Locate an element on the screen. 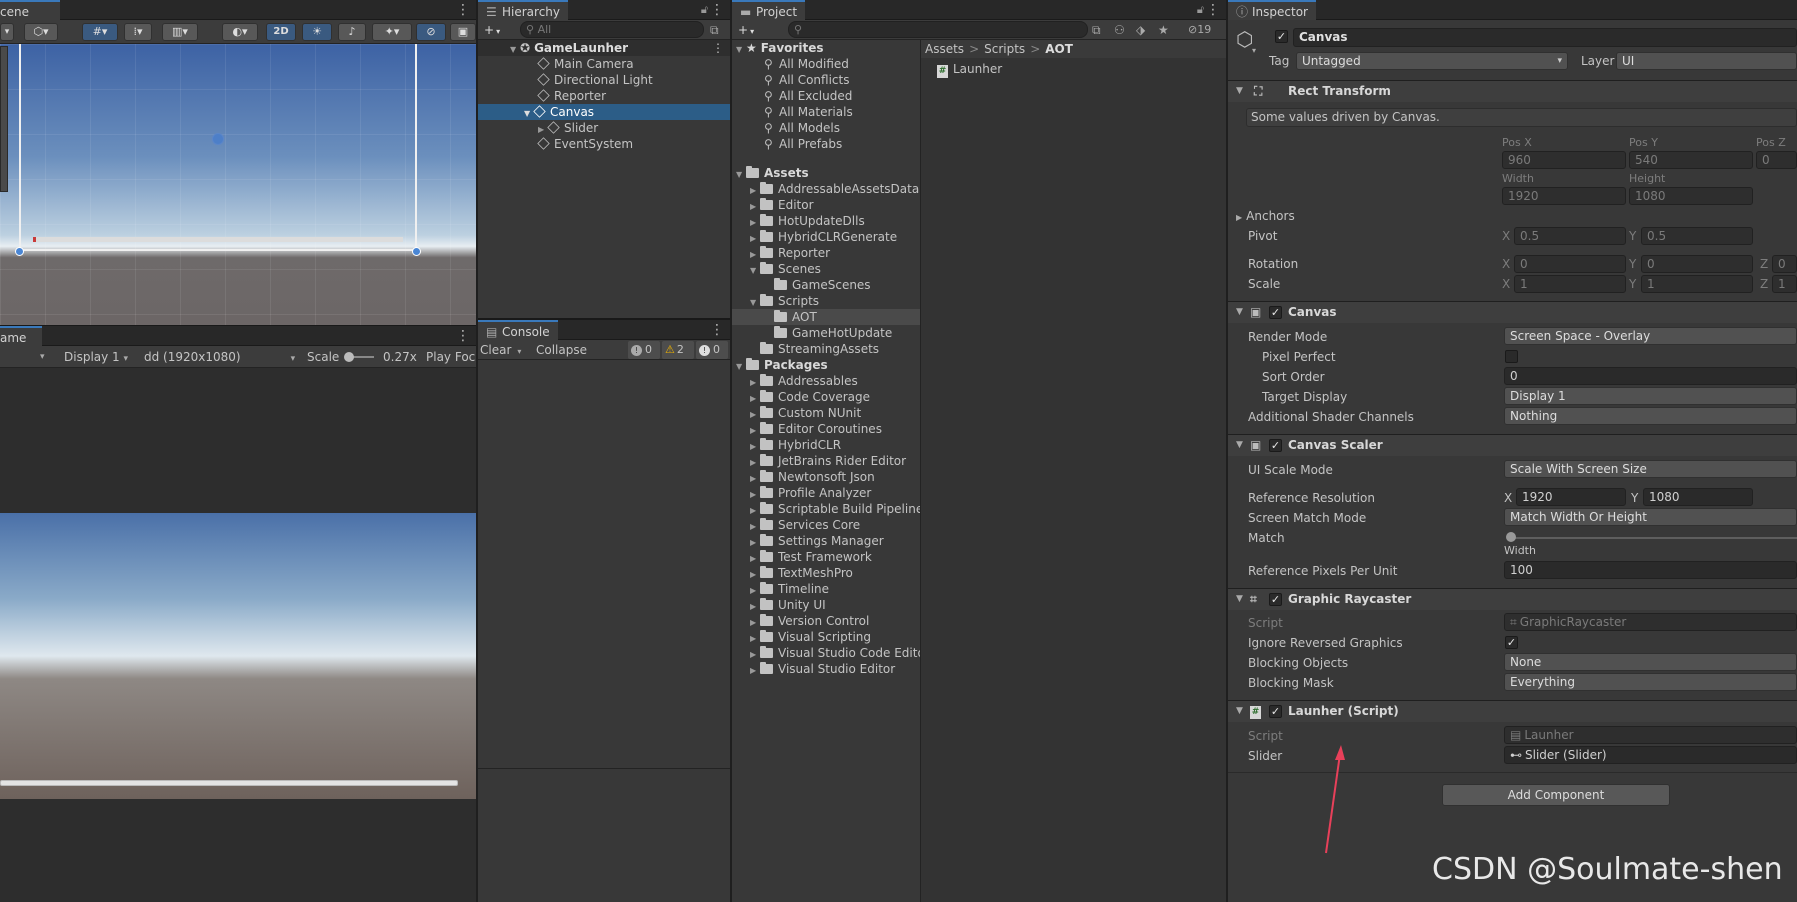  pivot-handle-icon is located at coordinates (218, 139).